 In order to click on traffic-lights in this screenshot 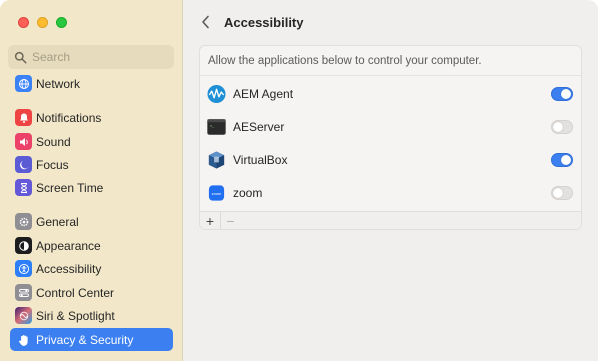, I will do `click(42, 22)`.